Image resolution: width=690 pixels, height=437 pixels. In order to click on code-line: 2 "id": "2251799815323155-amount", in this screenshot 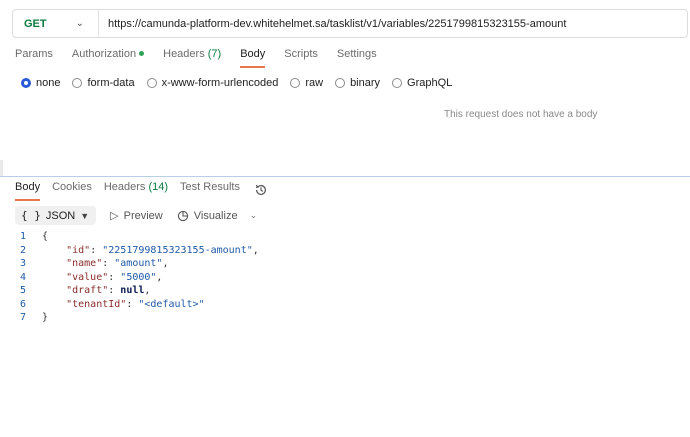, I will do `click(129, 251)`.